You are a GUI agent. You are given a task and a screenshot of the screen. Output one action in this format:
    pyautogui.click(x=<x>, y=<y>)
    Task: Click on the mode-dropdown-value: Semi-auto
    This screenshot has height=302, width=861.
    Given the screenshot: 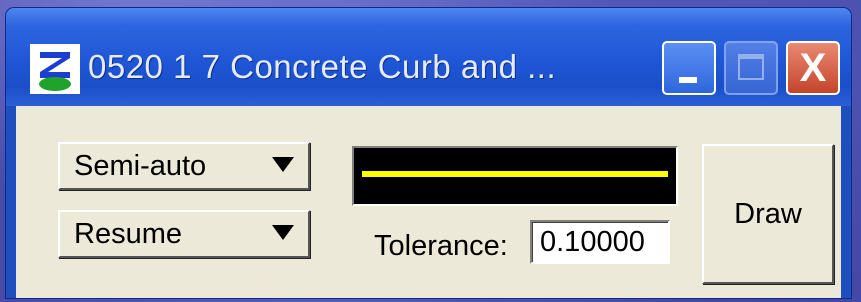 What is the action you would take?
    pyautogui.click(x=140, y=166)
    